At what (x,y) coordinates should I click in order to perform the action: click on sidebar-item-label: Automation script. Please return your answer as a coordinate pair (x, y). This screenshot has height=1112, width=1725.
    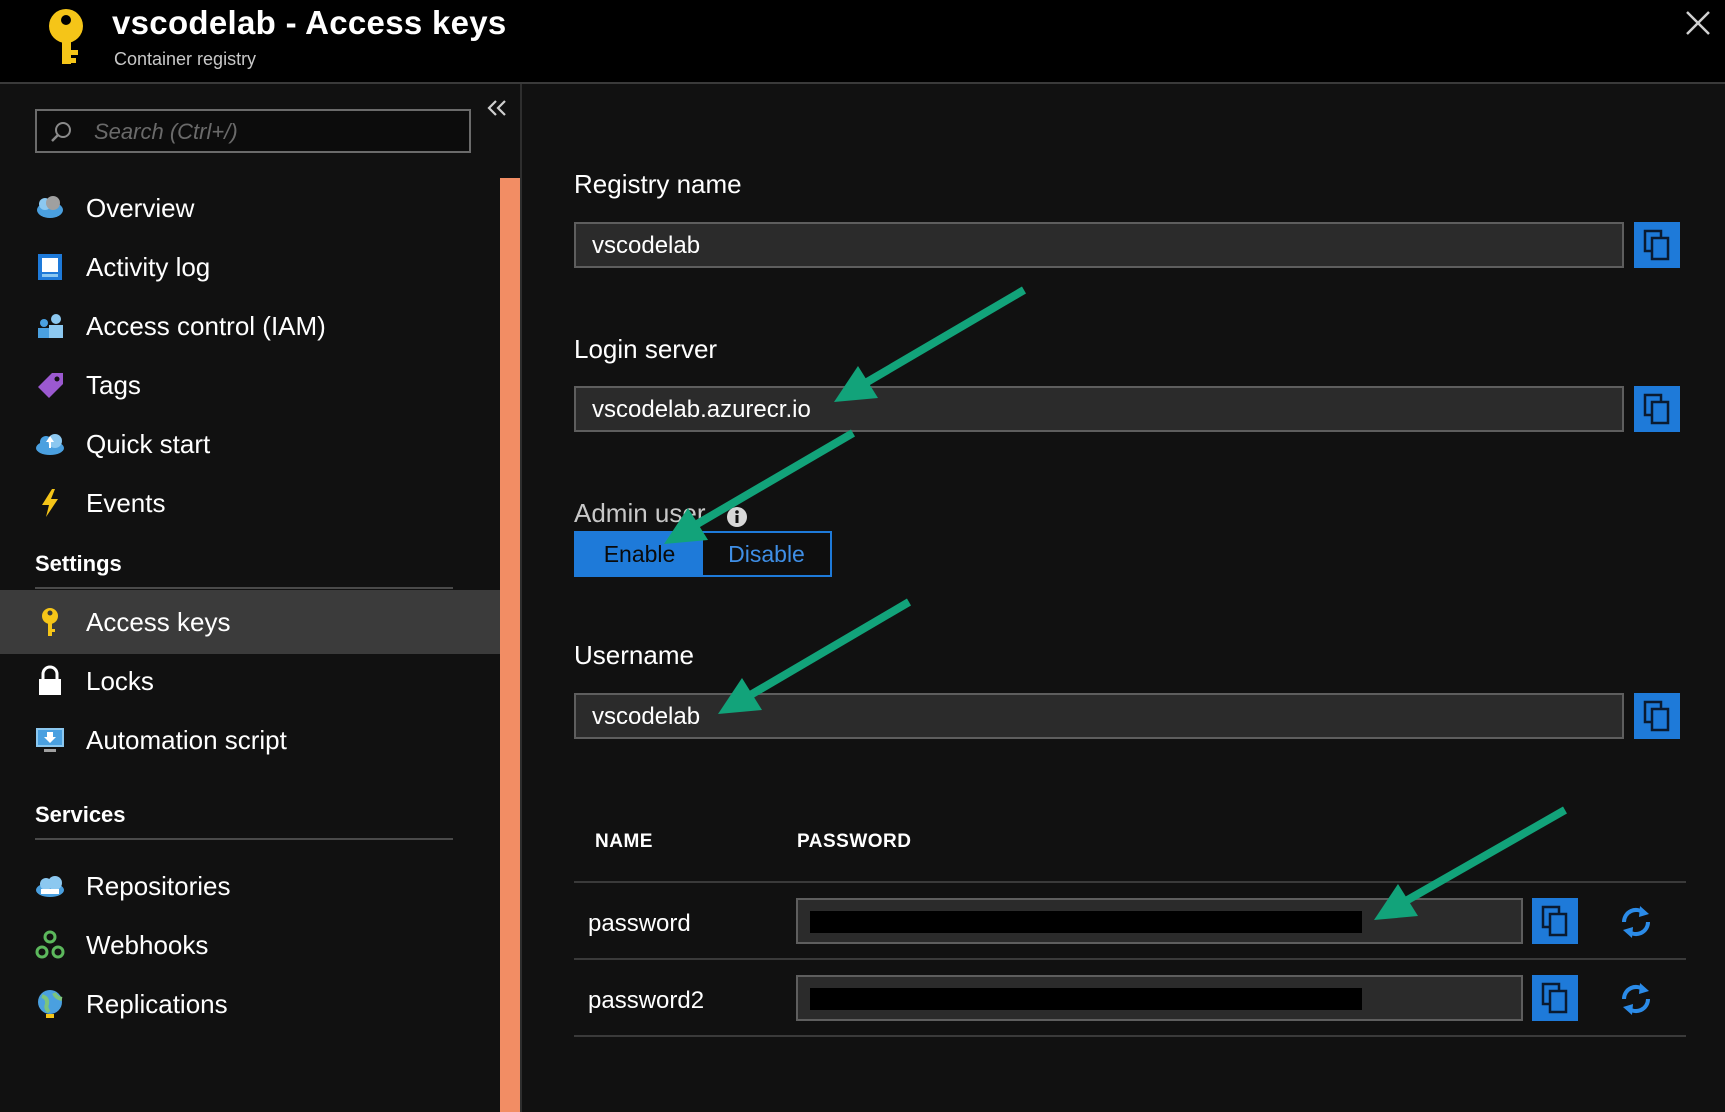
    Looking at the image, I should click on (186, 740).